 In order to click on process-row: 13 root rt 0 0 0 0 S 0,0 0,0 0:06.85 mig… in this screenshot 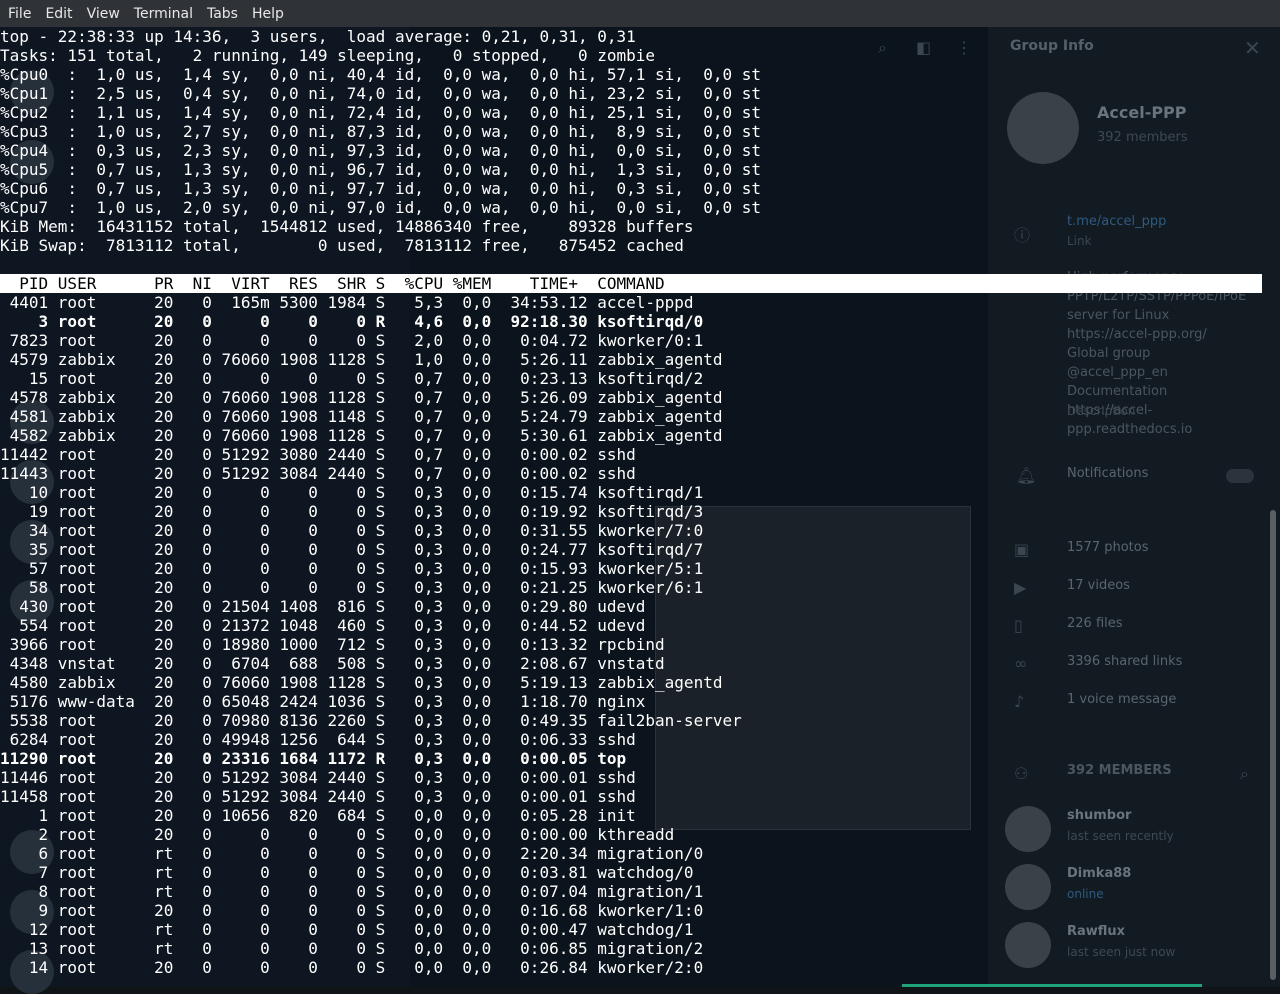, I will do `click(352, 948)`.